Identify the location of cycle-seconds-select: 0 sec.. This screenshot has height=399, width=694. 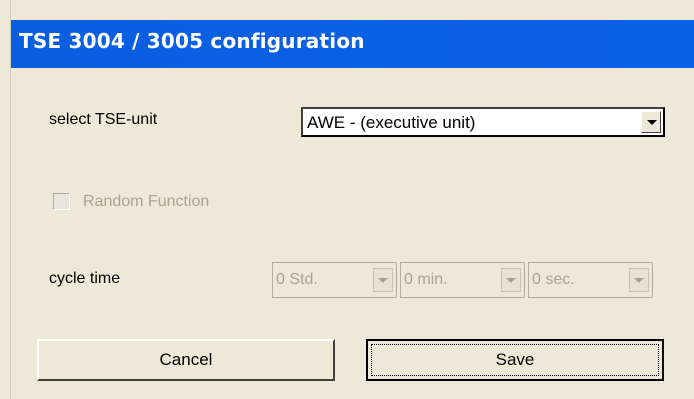
(590, 280).